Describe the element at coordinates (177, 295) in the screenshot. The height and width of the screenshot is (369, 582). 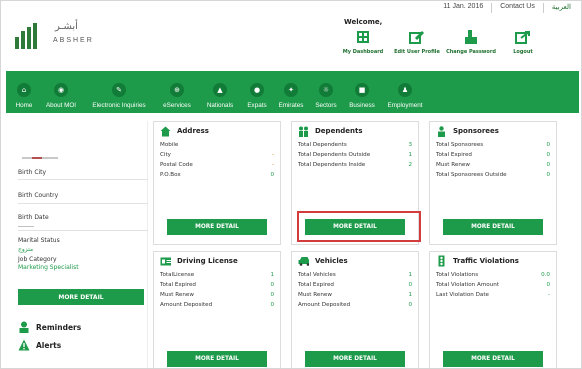
I see `row-label: Must Renew` at that location.